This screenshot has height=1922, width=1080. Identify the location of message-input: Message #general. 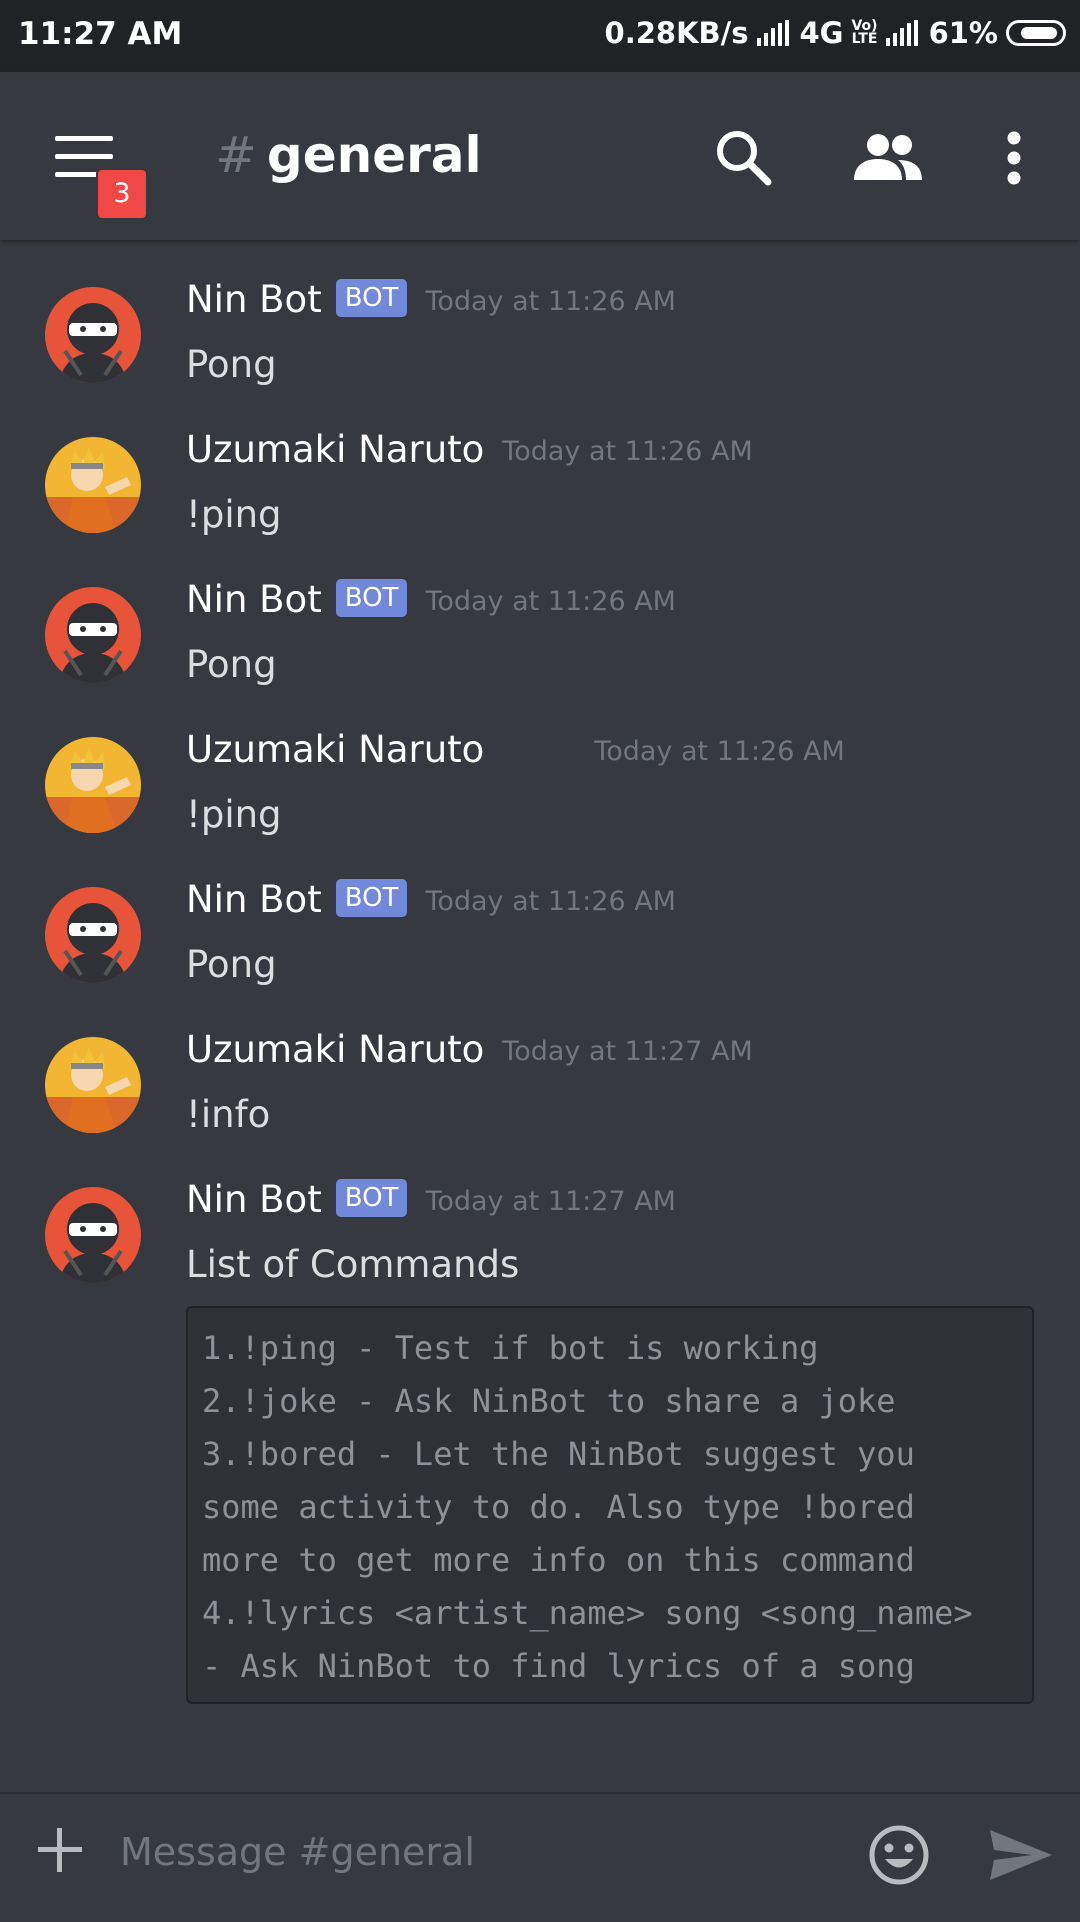
(480, 1852).